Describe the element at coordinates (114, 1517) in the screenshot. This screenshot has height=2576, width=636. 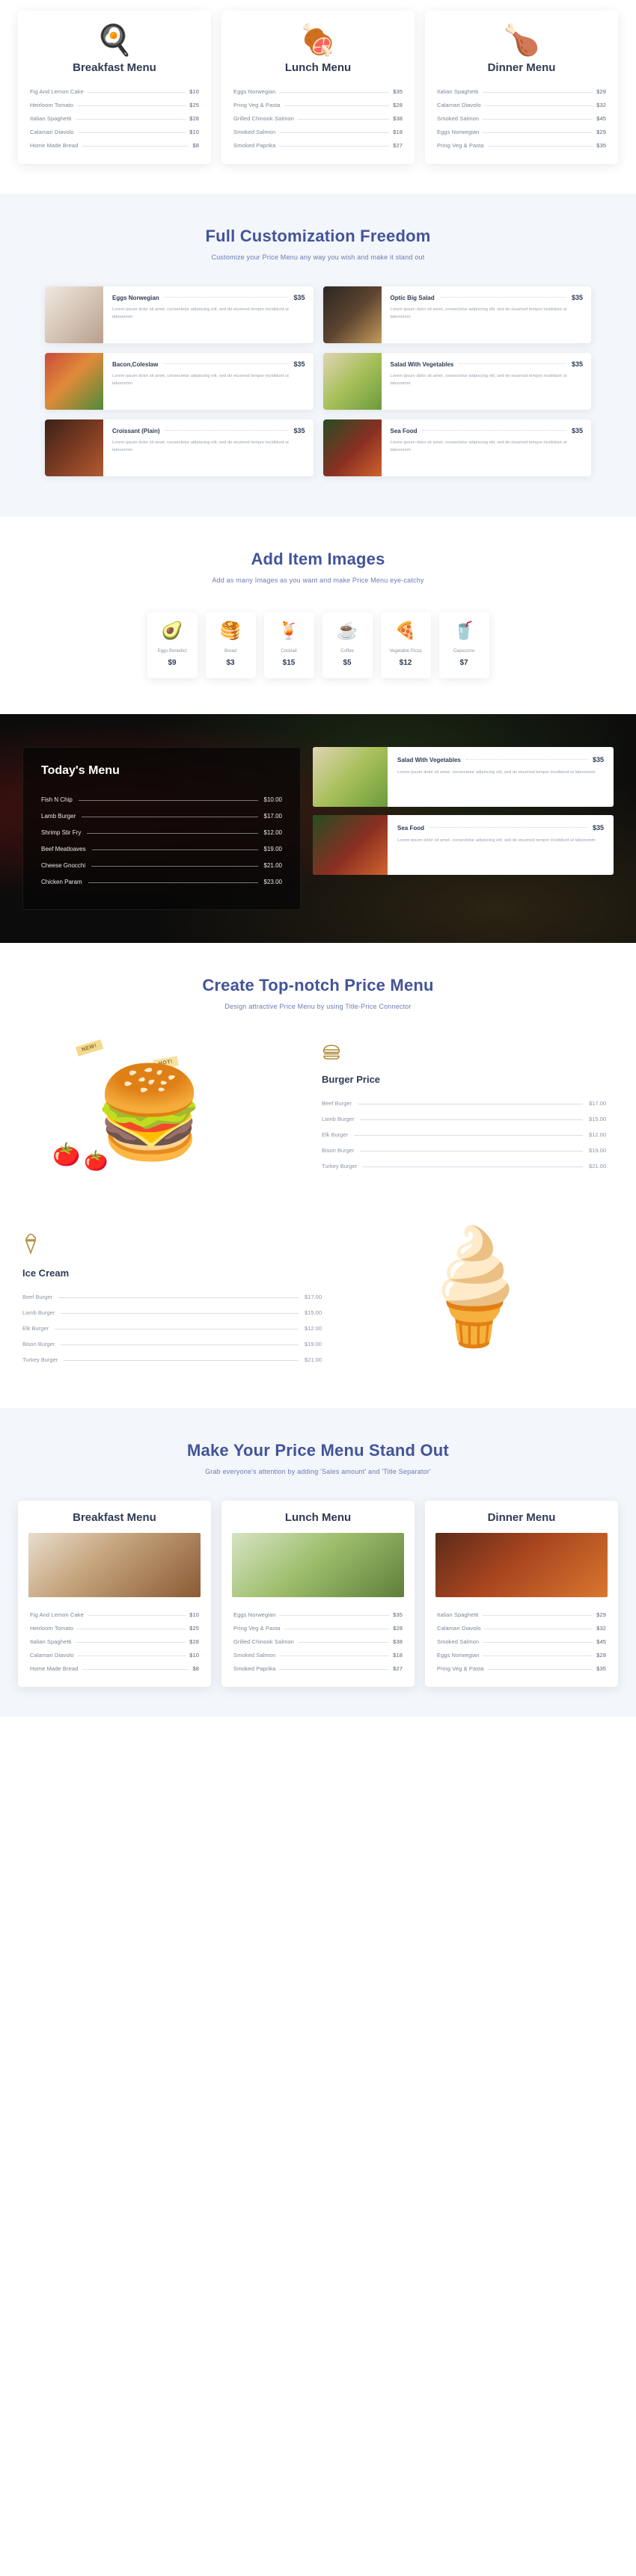
I see `menu-card-title: Breakfast Menu` at that location.